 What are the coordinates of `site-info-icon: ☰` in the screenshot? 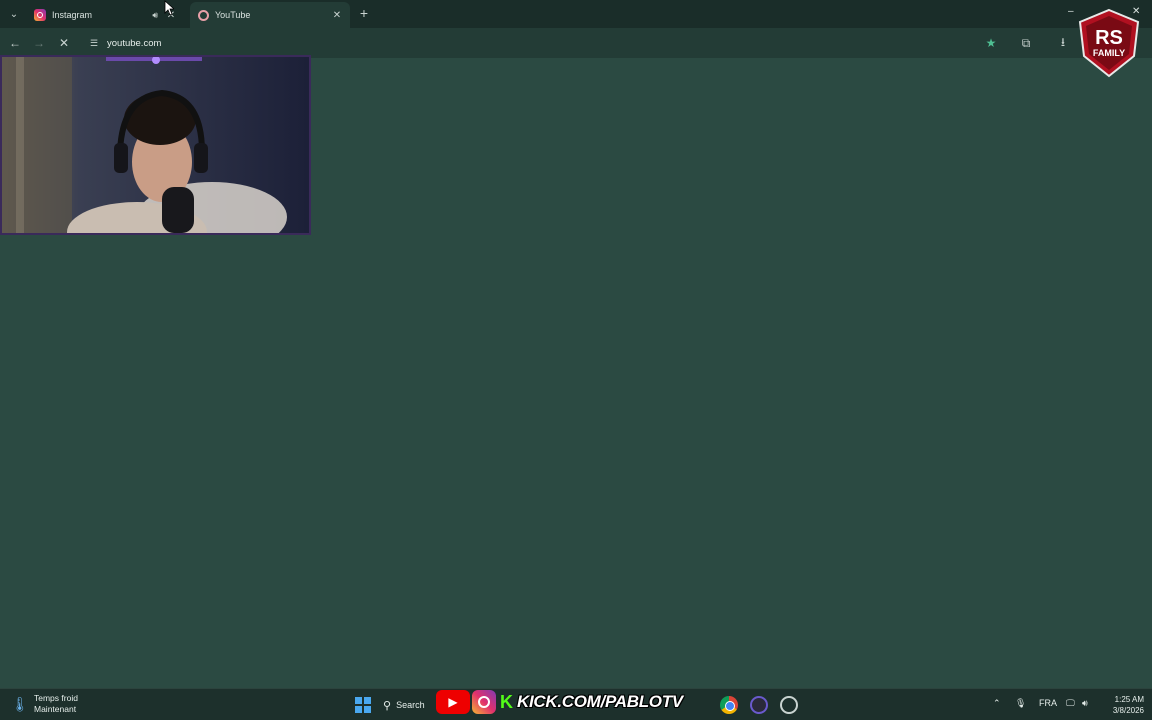 It's located at (94, 43).